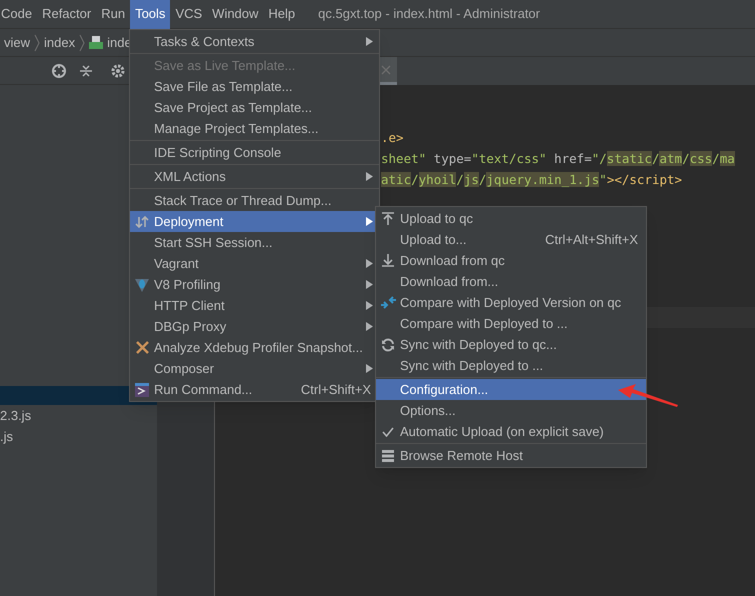  What do you see at coordinates (118, 71) in the screenshot?
I see `gear-icon` at bounding box center [118, 71].